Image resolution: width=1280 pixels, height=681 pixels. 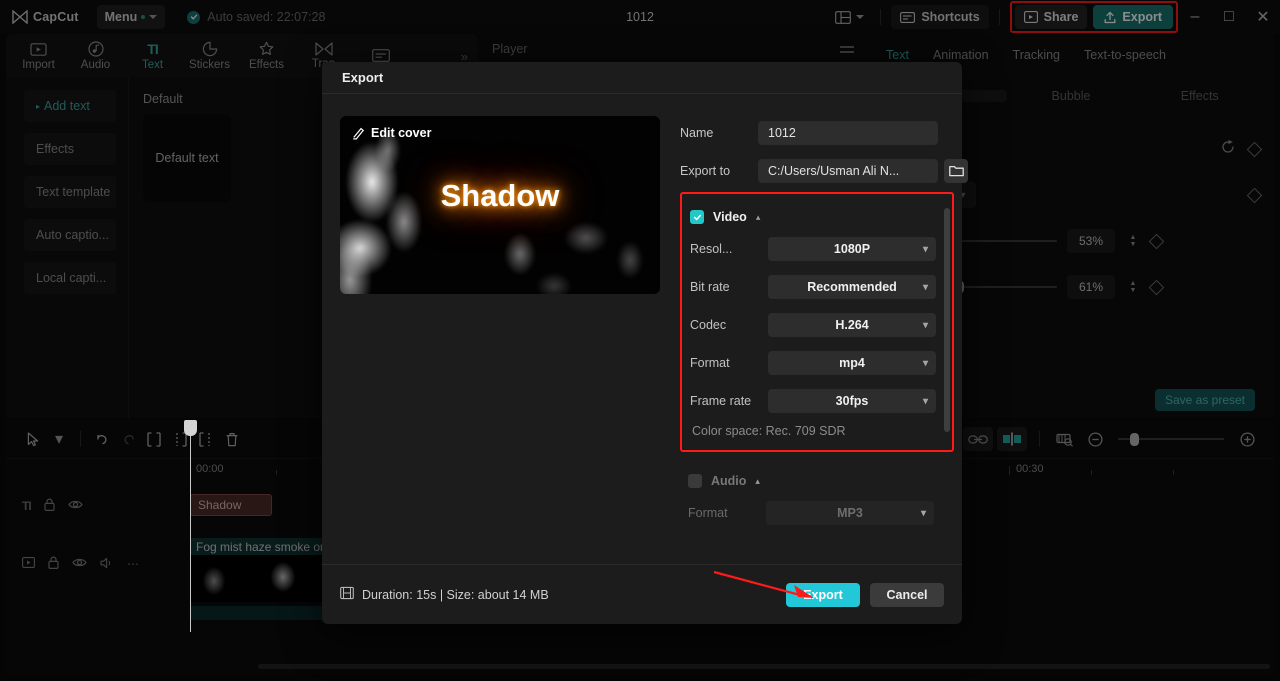 I want to click on format-value: mp4, so click(x=852, y=363).